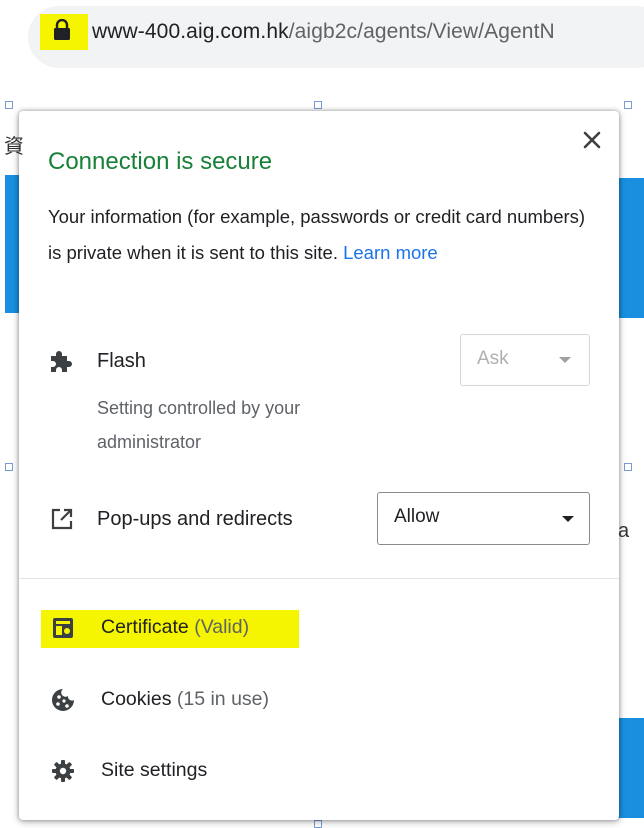  What do you see at coordinates (62, 519) in the screenshot?
I see `open-in-new-icon` at bounding box center [62, 519].